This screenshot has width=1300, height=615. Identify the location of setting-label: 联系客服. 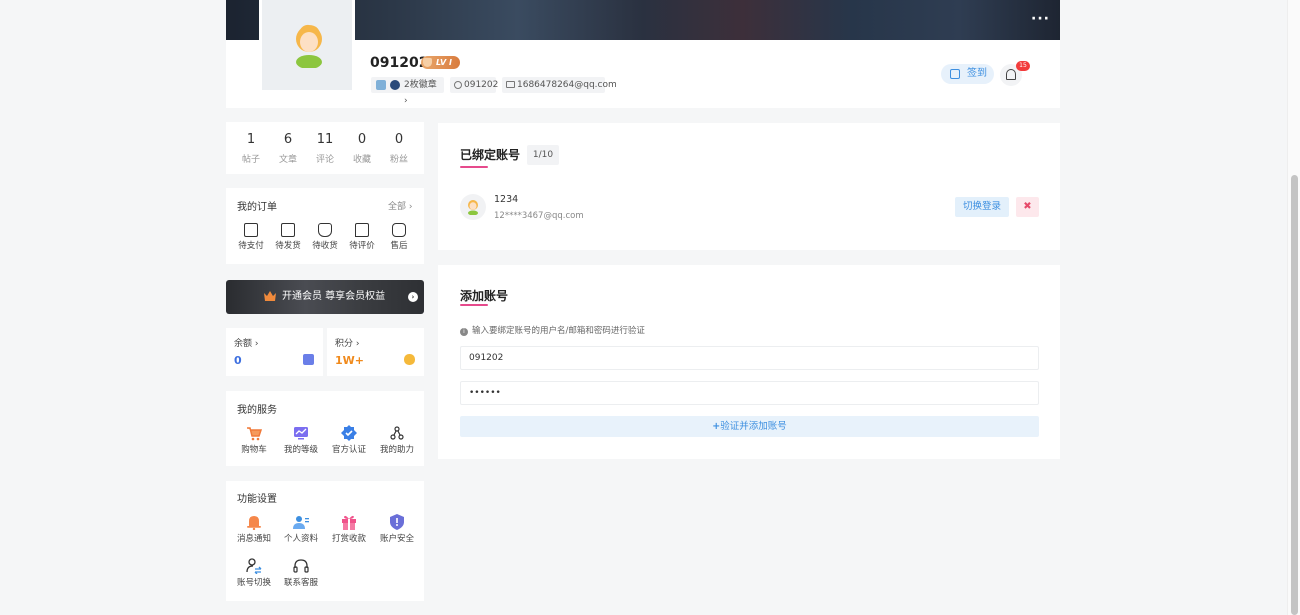
(300, 583).